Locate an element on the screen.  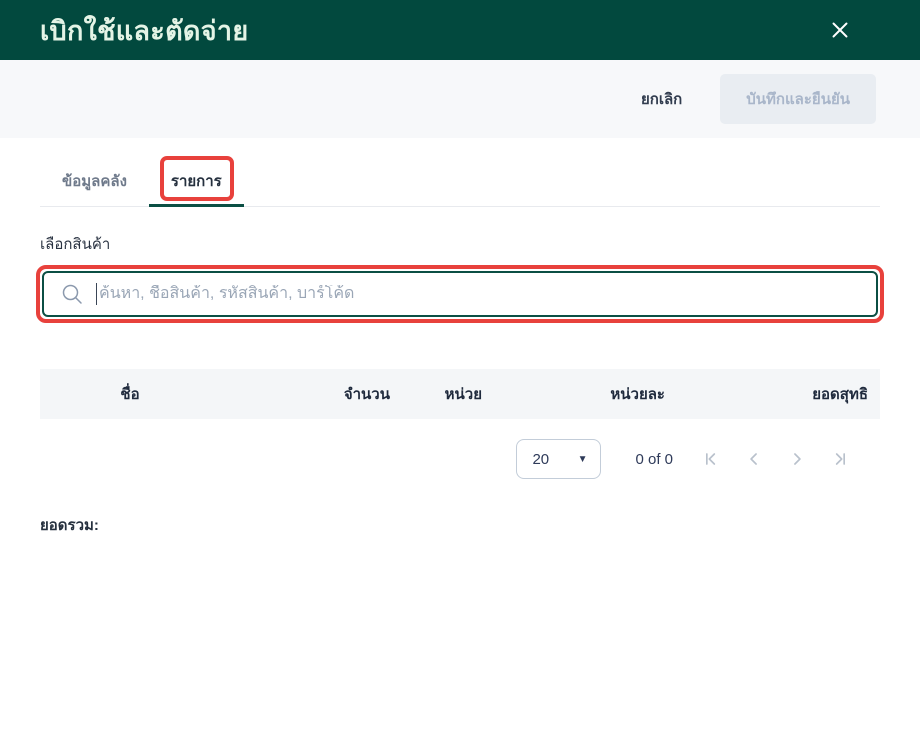
cancel-button: ยกเลิก is located at coordinates (661, 99).